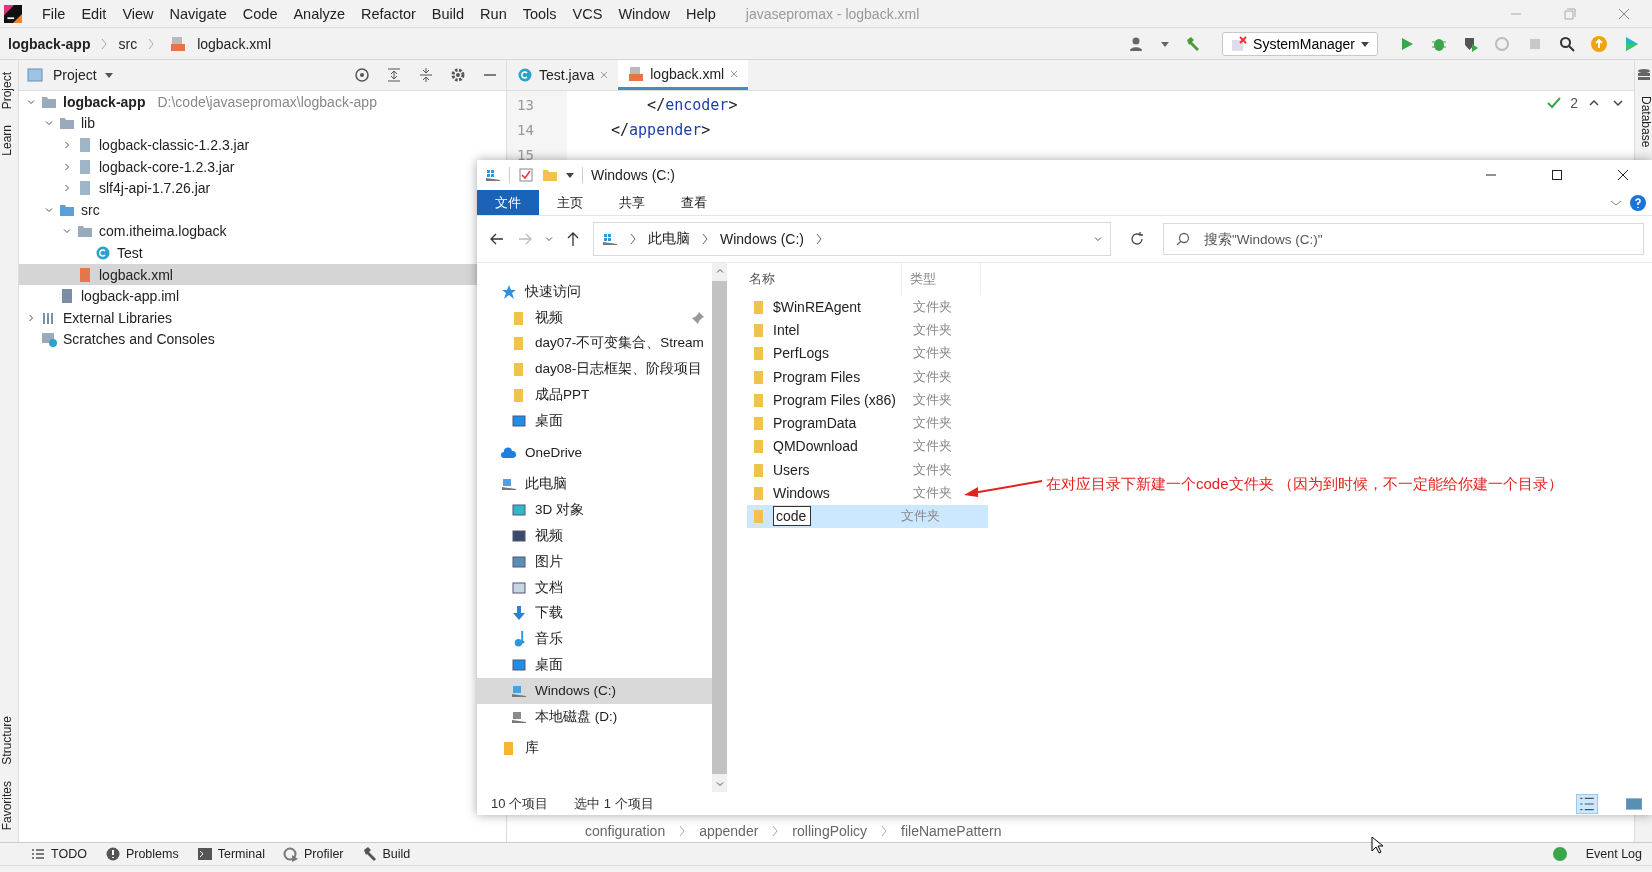  What do you see at coordinates (525, 105) in the screenshot?
I see `line-number: 13` at bounding box center [525, 105].